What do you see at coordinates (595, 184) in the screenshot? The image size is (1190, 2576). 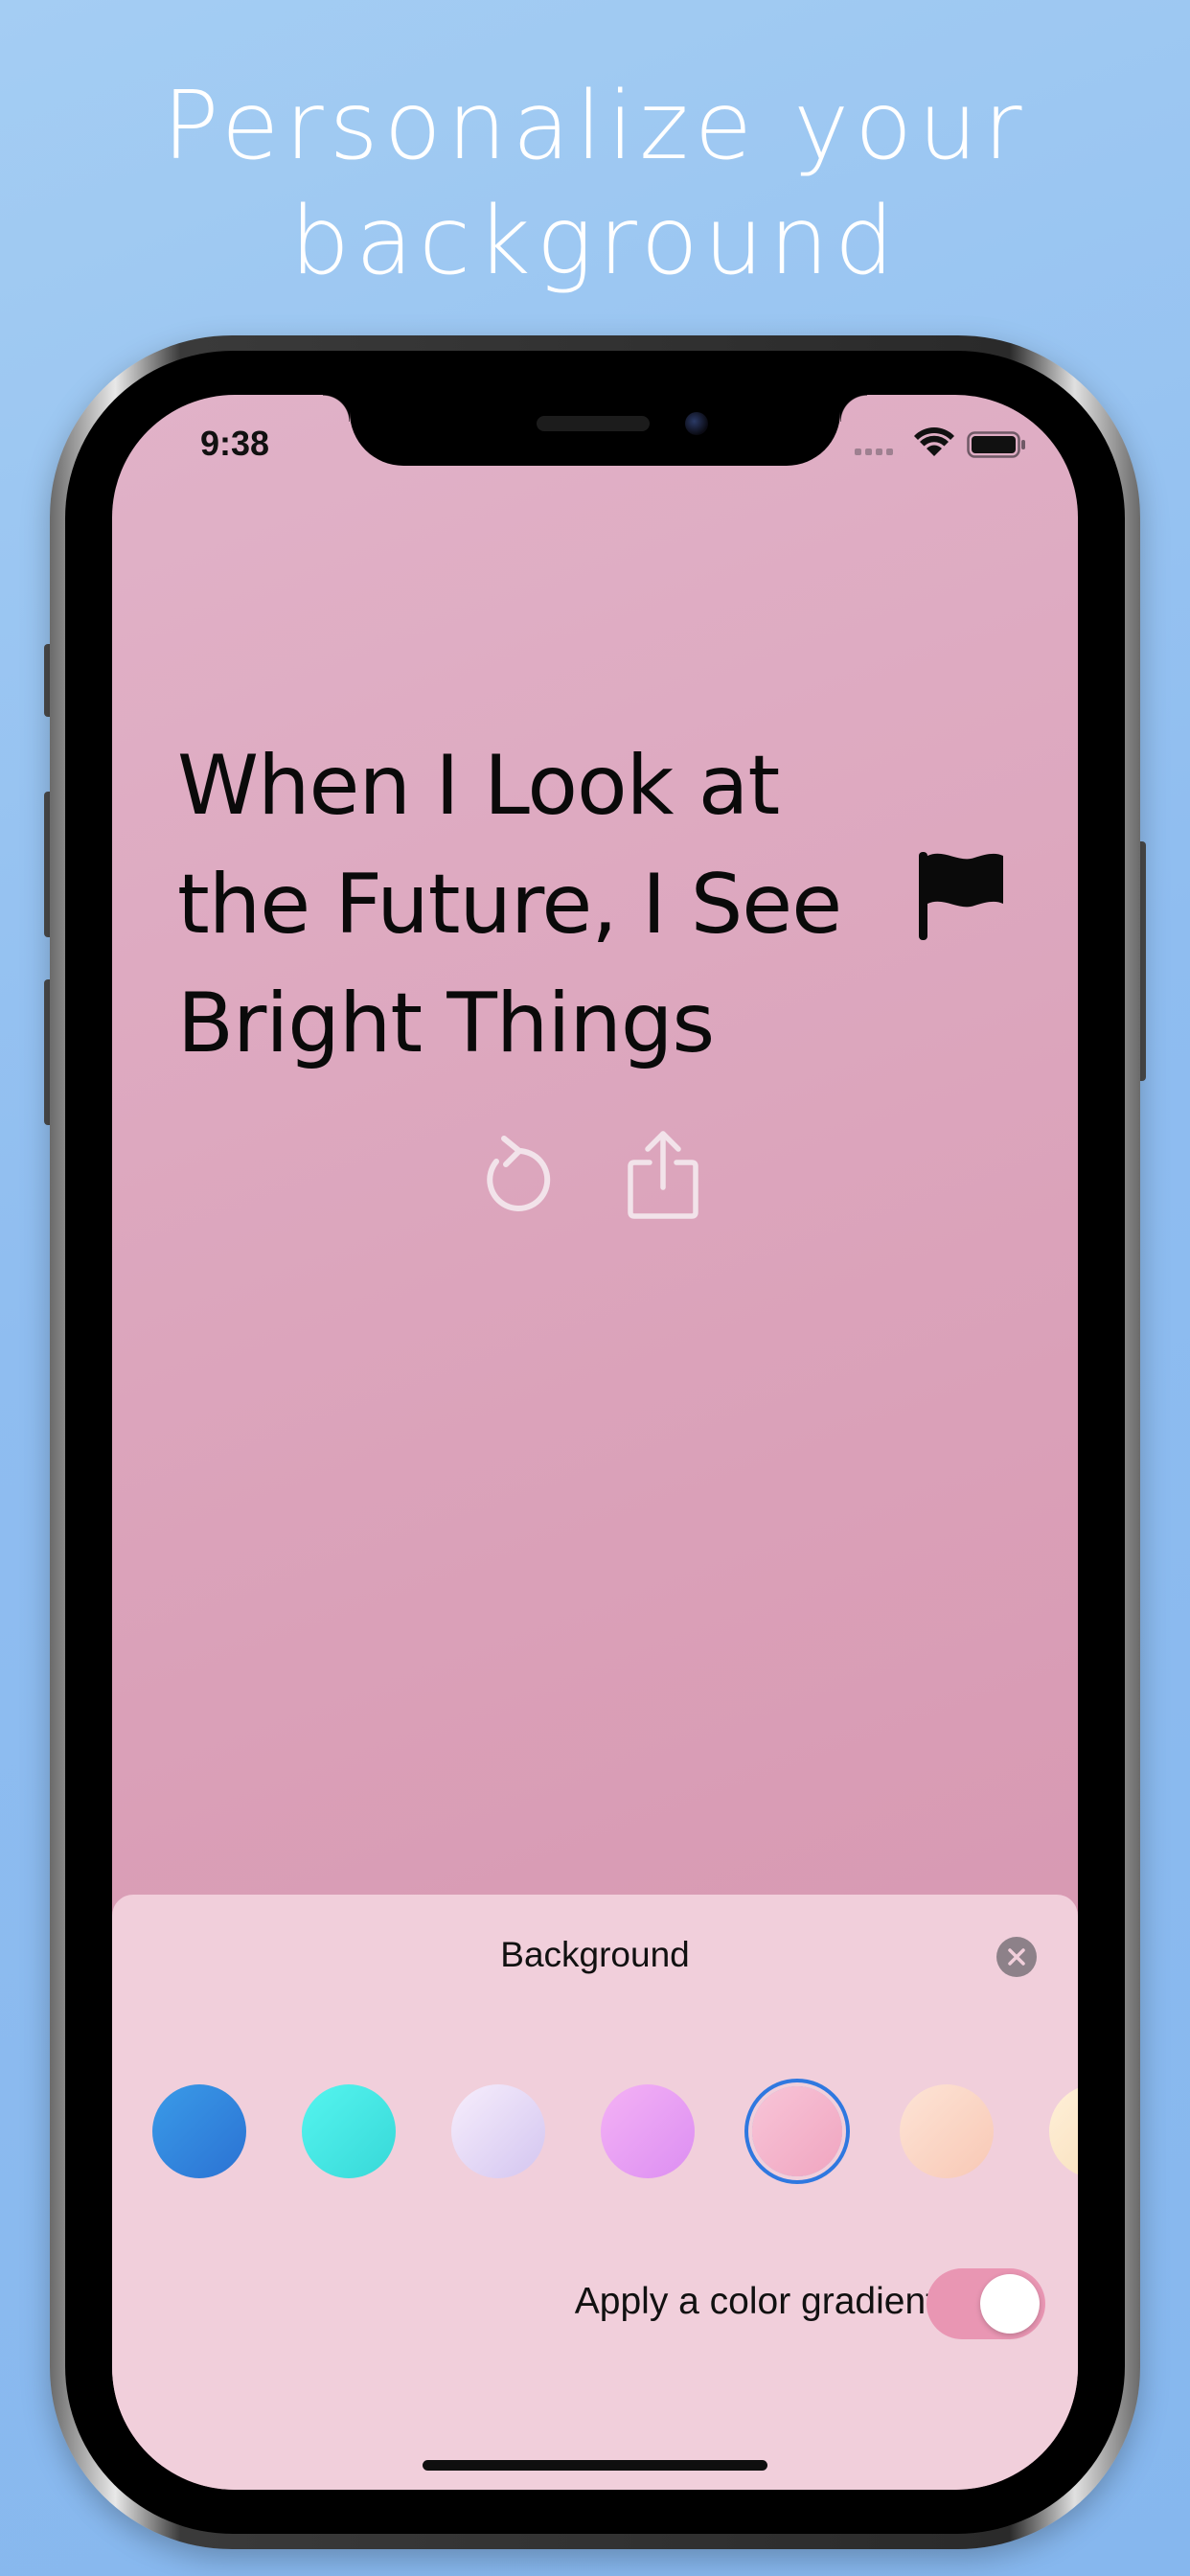 I see `page-headline: Personalize your background` at bounding box center [595, 184].